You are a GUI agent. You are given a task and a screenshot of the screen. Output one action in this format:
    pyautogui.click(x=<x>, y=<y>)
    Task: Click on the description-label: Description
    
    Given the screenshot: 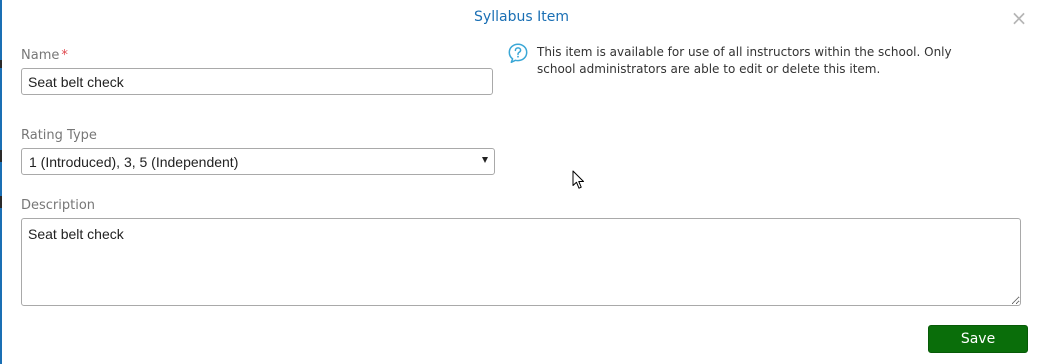 What is the action you would take?
    pyautogui.click(x=58, y=205)
    